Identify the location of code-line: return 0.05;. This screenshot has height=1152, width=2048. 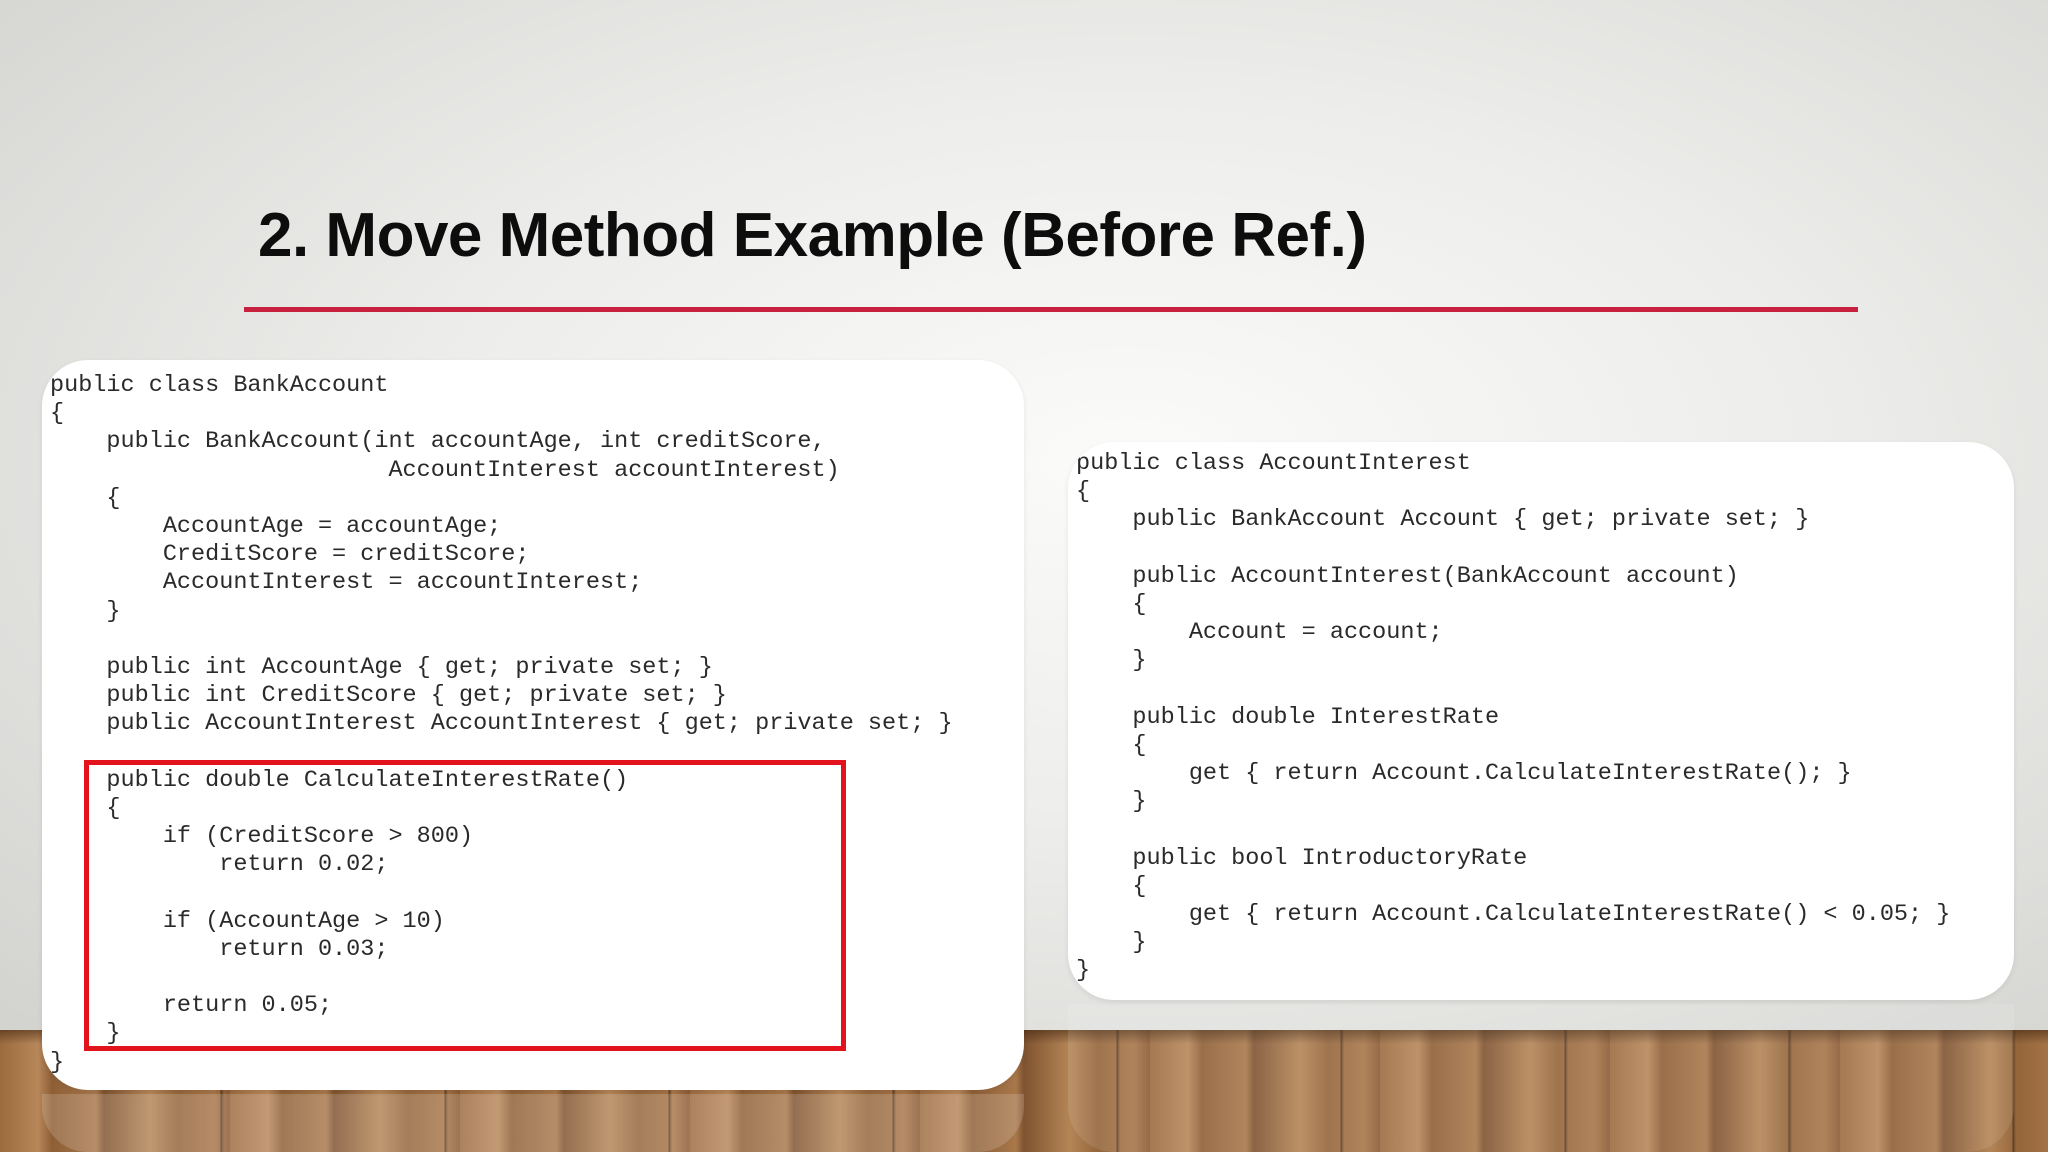
(191, 1006).